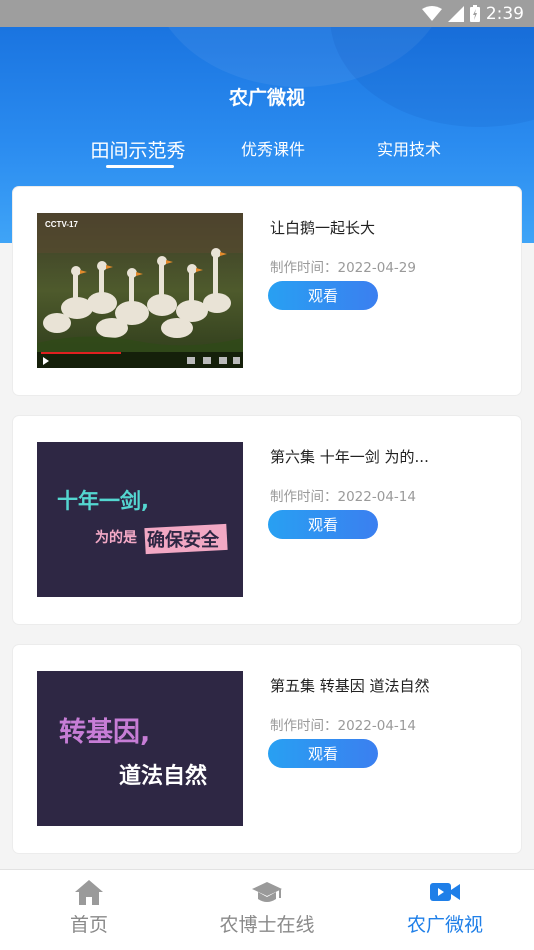 The image size is (534, 950). I want to click on nav-label: 农广微视, so click(444, 925).